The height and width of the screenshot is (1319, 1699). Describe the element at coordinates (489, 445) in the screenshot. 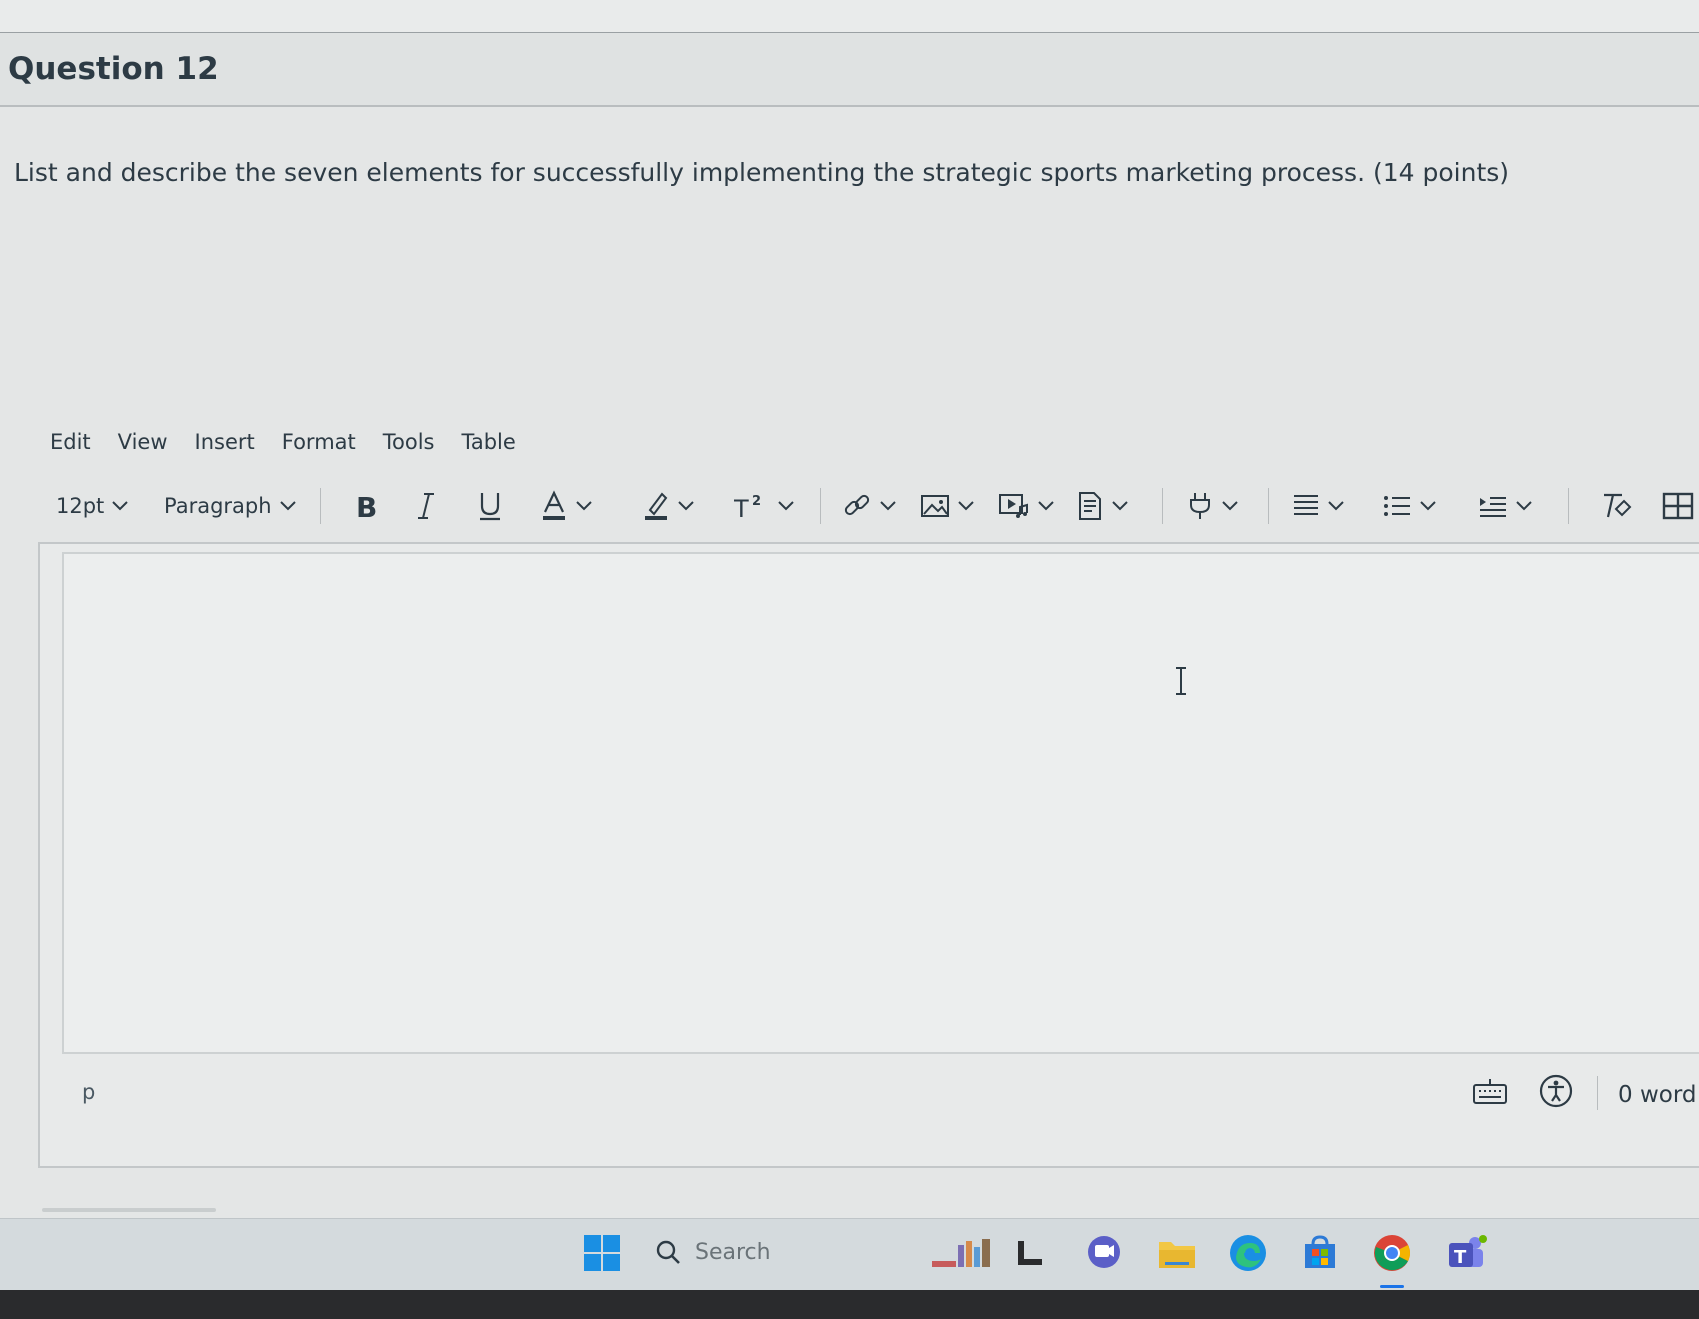

I see `menu-table: Table` at that location.